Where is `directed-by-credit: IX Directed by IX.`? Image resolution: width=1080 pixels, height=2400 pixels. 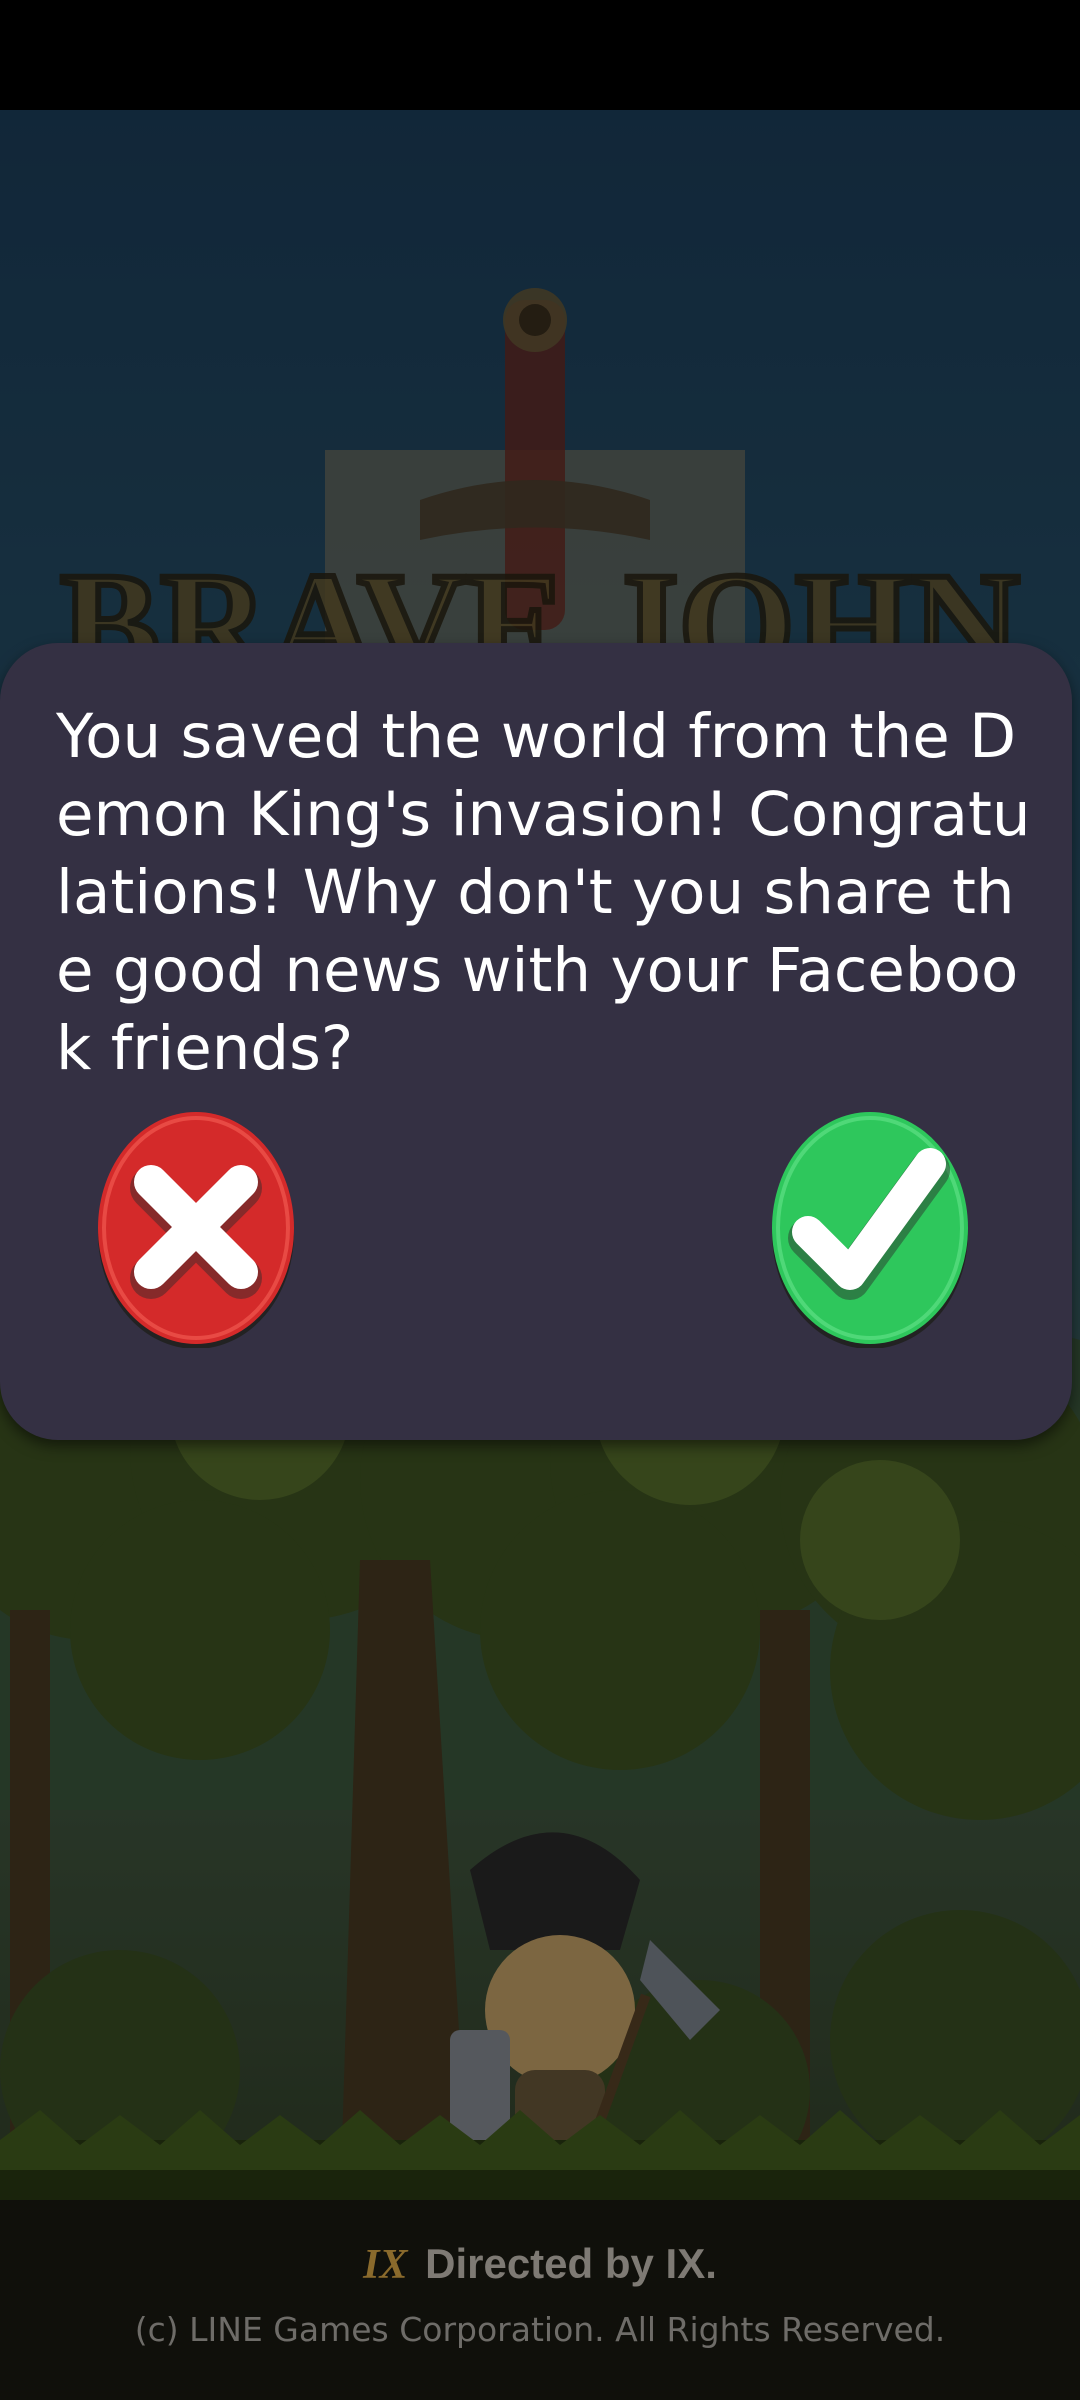 directed-by-credit: IX Directed by IX. is located at coordinates (540, 2264).